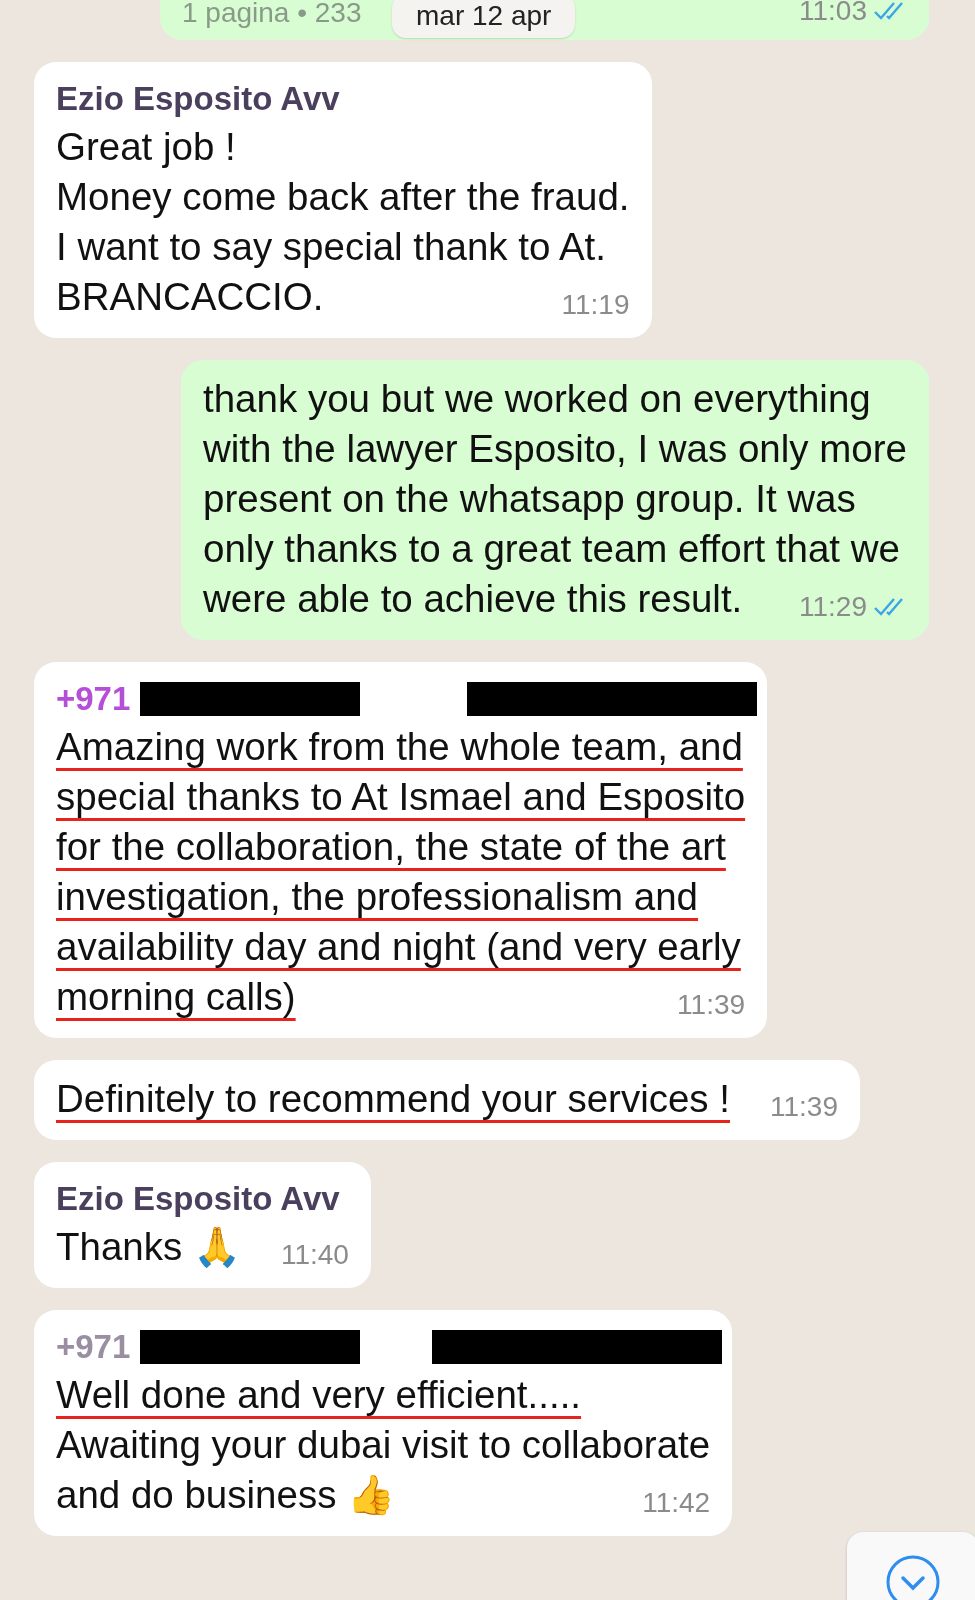 This screenshot has height=1600, width=975. I want to click on message-text: availability day and night (and very early, so click(399, 947).